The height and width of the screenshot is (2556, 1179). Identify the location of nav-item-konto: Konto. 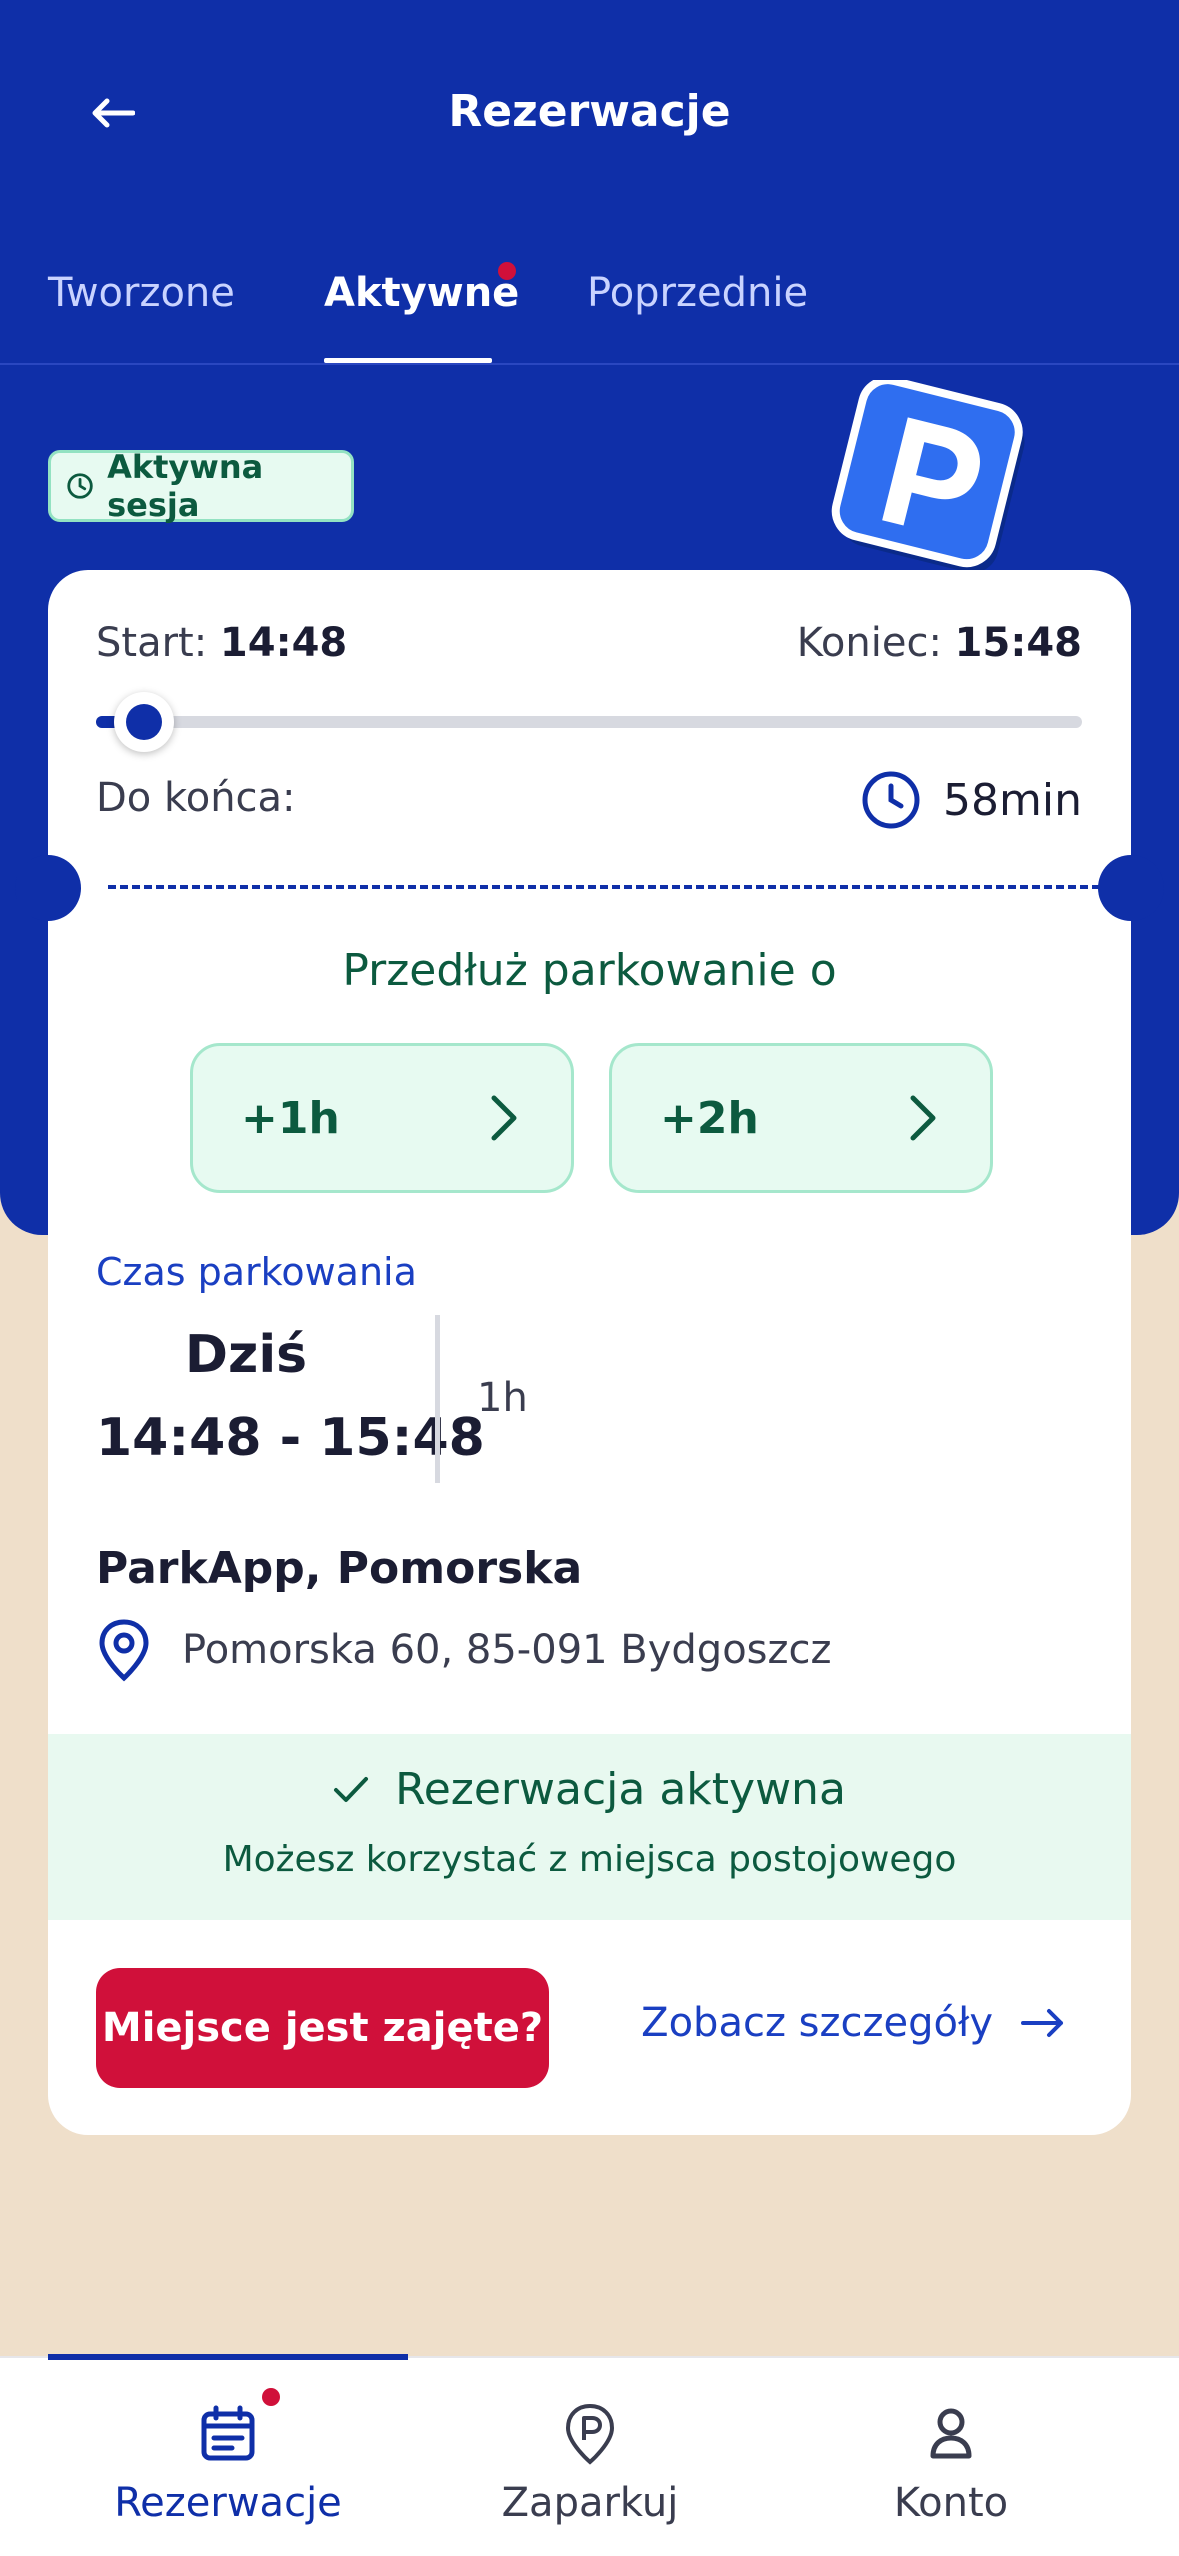
(951, 2462).